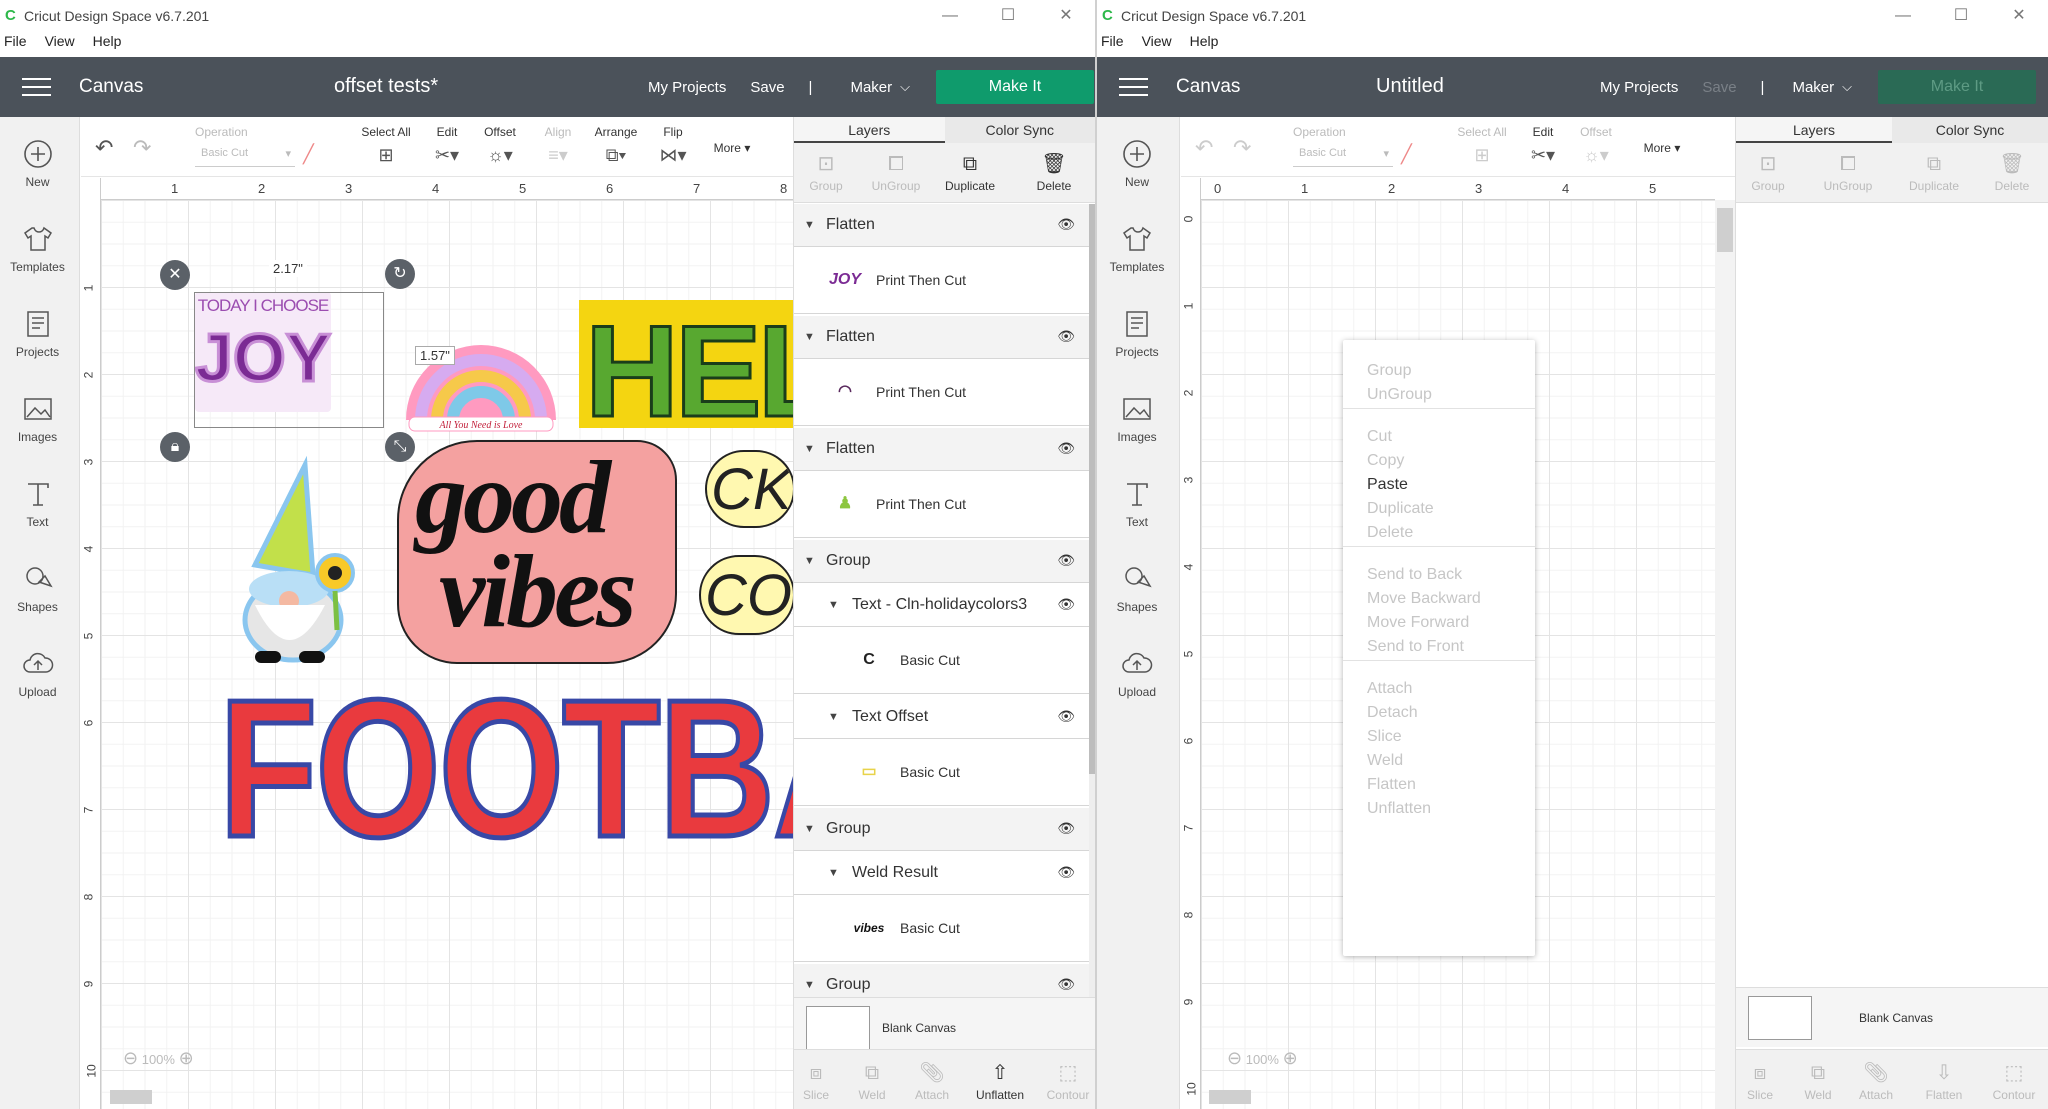 The height and width of the screenshot is (1109, 2048). I want to click on select-all-button: Select All ⊞, so click(386, 145).